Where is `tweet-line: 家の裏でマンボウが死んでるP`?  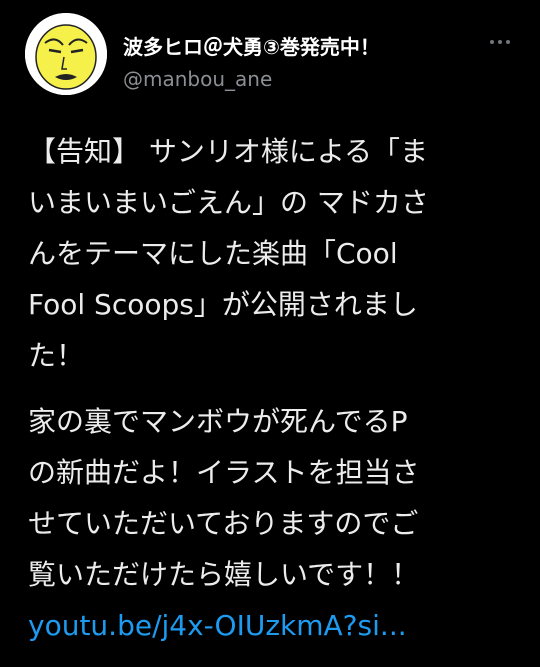
tweet-line: 家の裏でマンボウが死んでるP is located at coordinates (218, 421).